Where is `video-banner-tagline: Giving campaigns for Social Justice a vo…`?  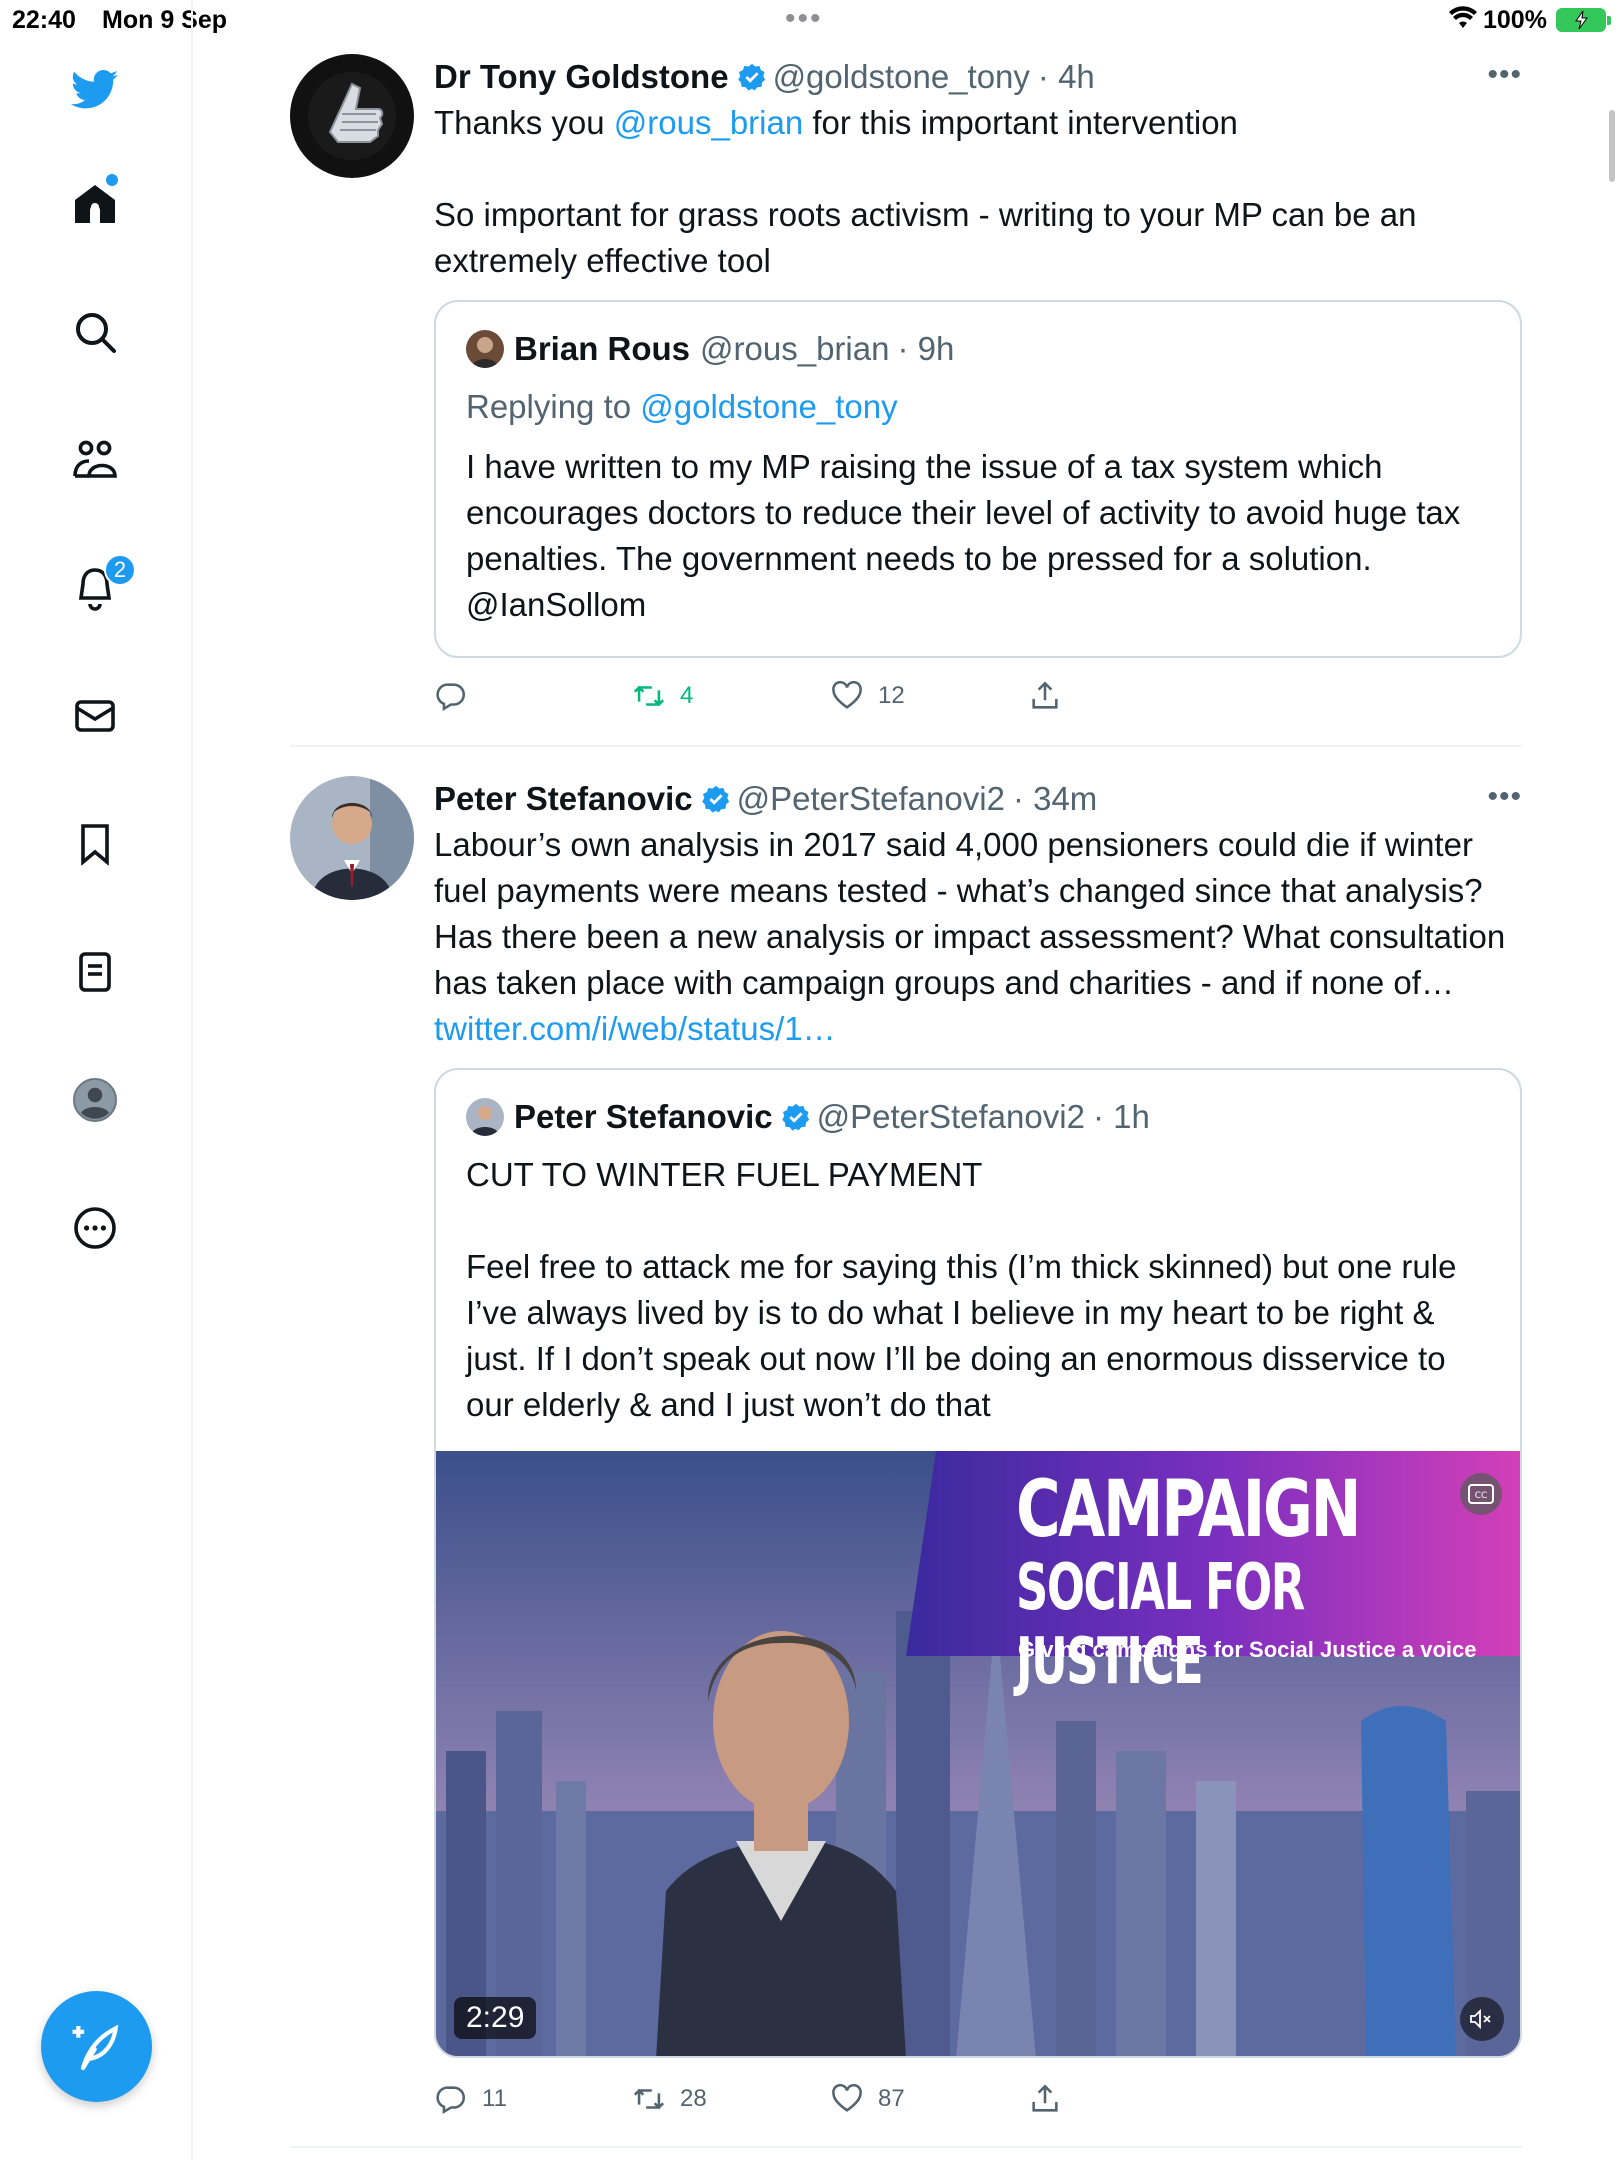 video-banner-tagline: Giving campaigns for Social Justice a vo… is located at coordinates (1247, 1649).